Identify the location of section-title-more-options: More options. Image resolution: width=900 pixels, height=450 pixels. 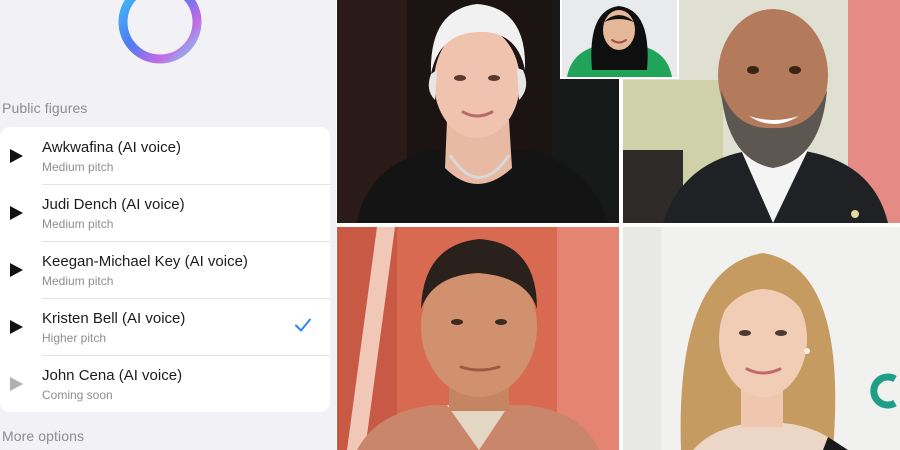
(43, 436).